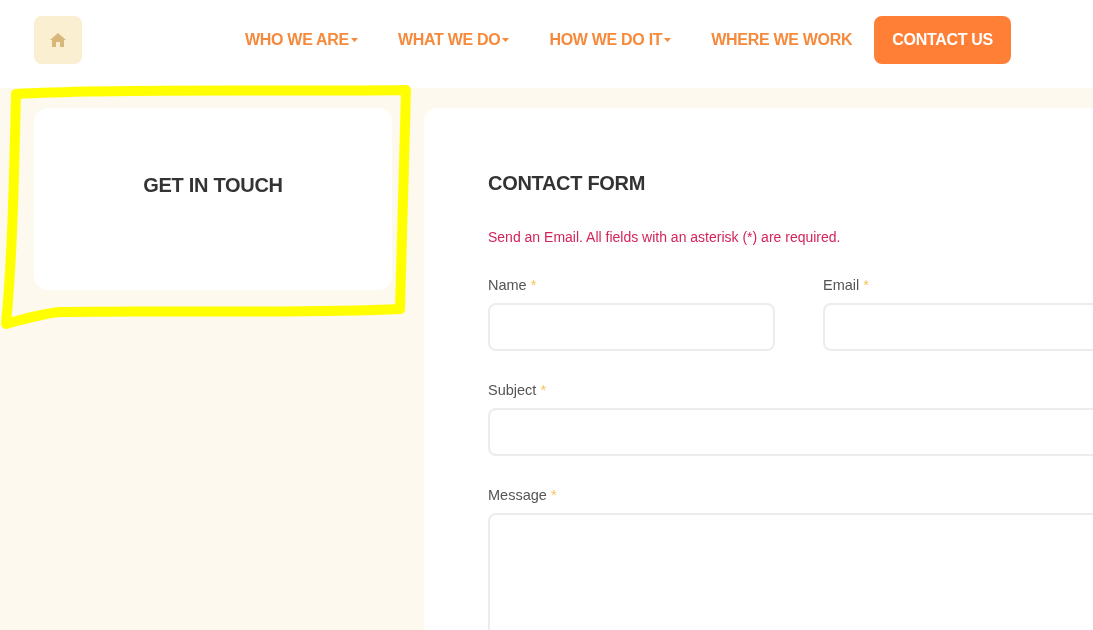 The image size is (1093, 630). Describe the element at coordinates (942, 40) in the screenshot. I see `contact-us-button: CONTACT US` at that location.